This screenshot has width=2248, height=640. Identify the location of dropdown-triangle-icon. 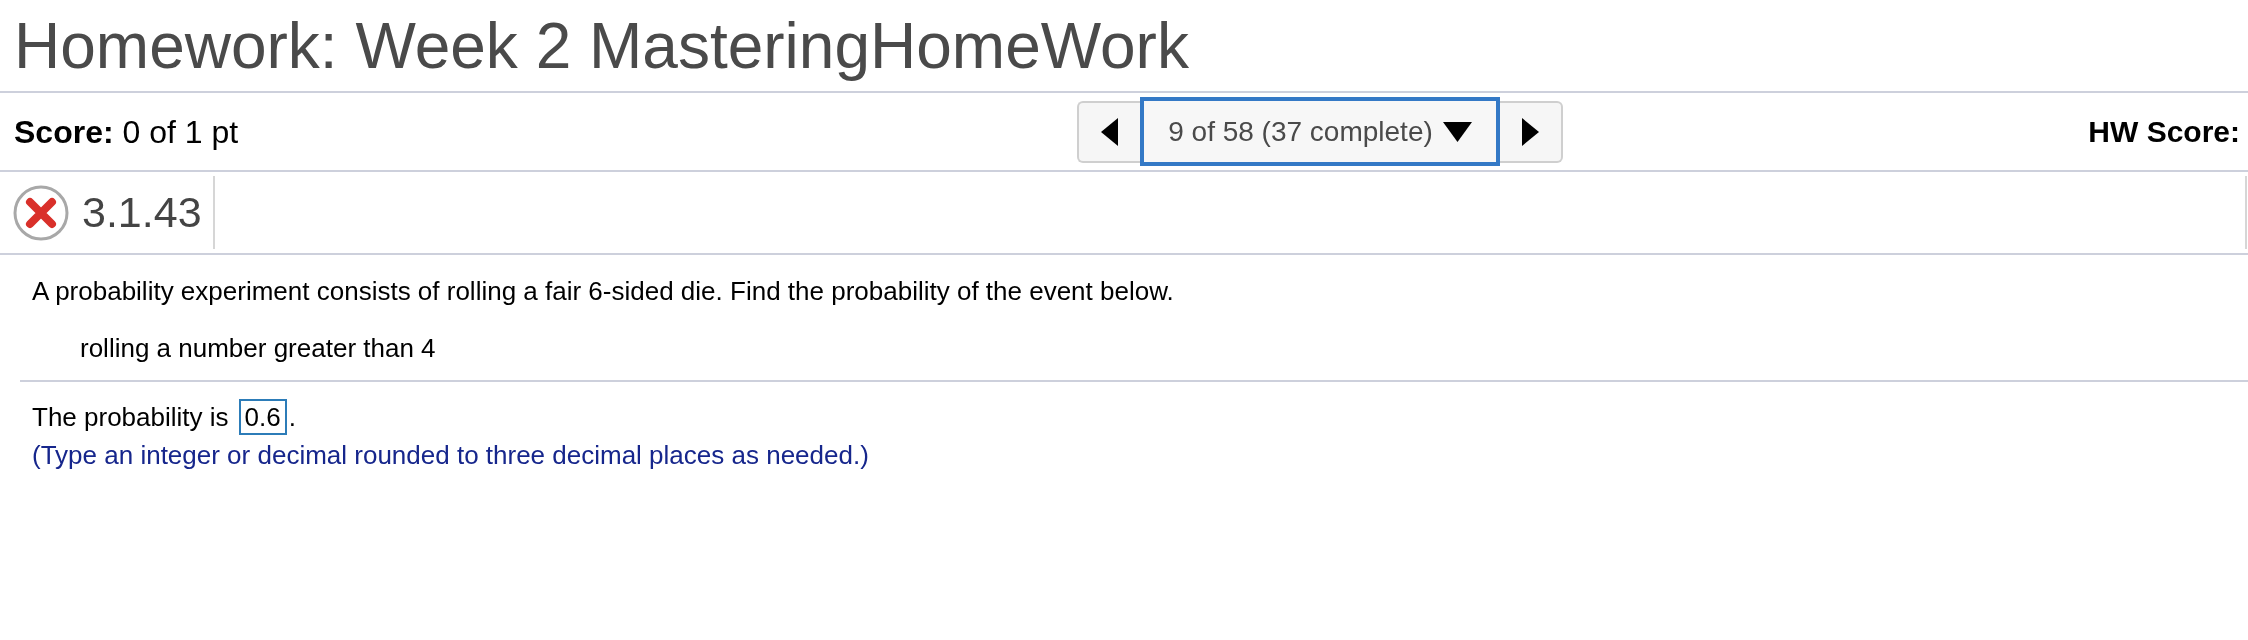
(1457, 131).